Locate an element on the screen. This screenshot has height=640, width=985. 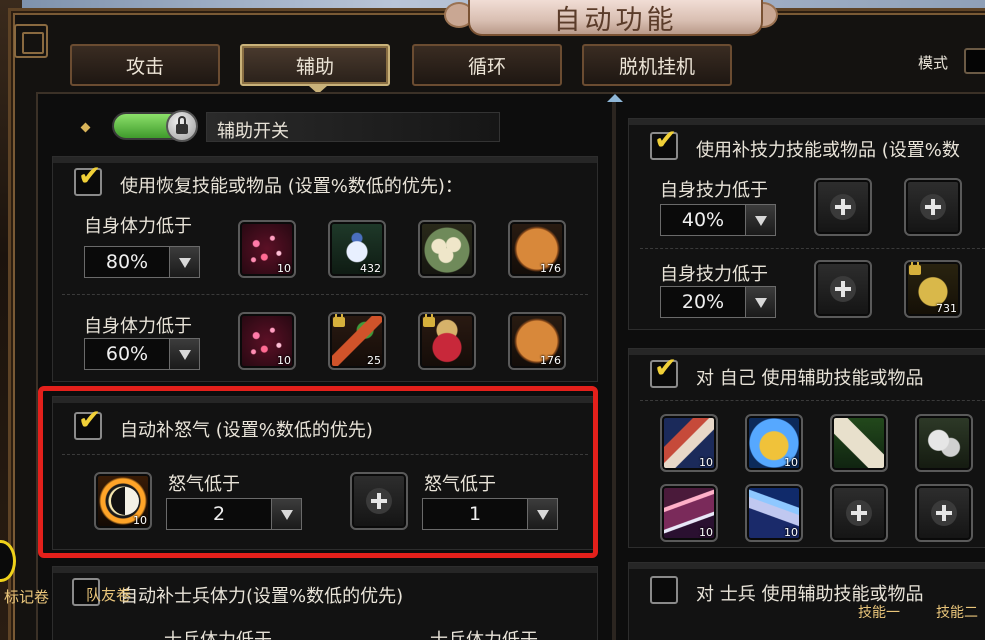
honey-jar-icon is located at coordinates (447, 341).